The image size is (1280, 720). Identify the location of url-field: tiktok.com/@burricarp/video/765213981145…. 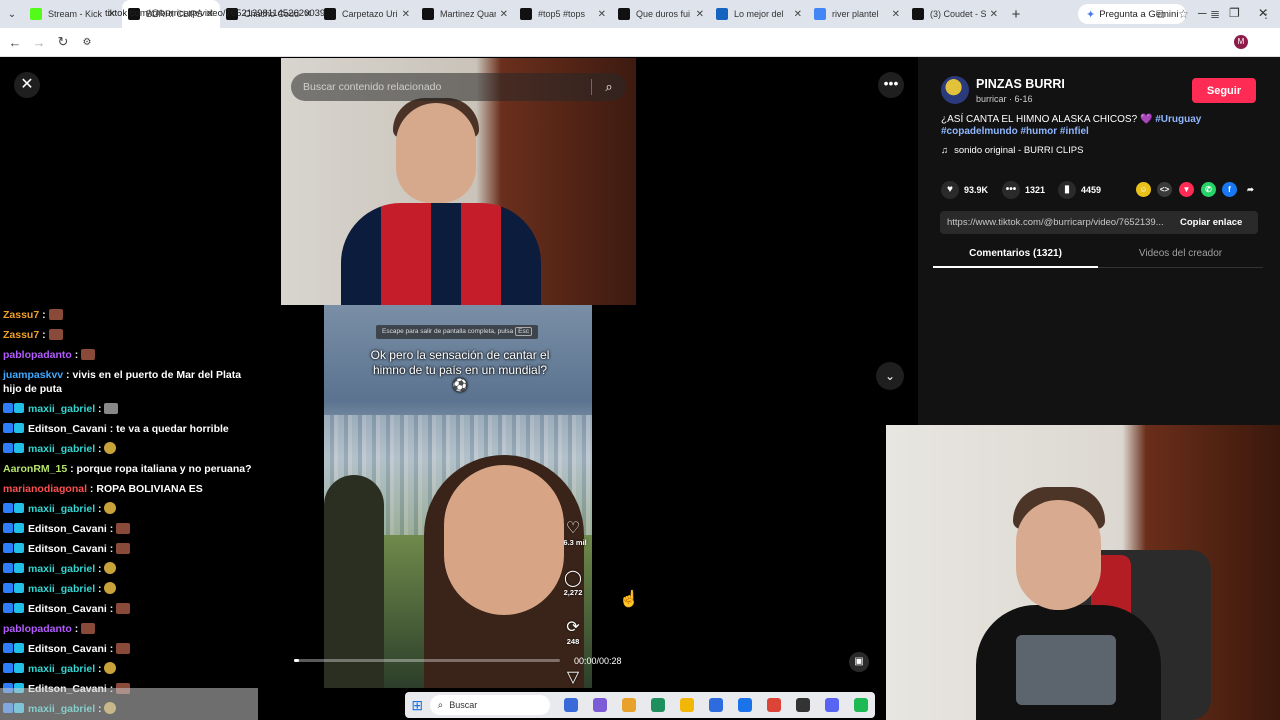
(215, 13).